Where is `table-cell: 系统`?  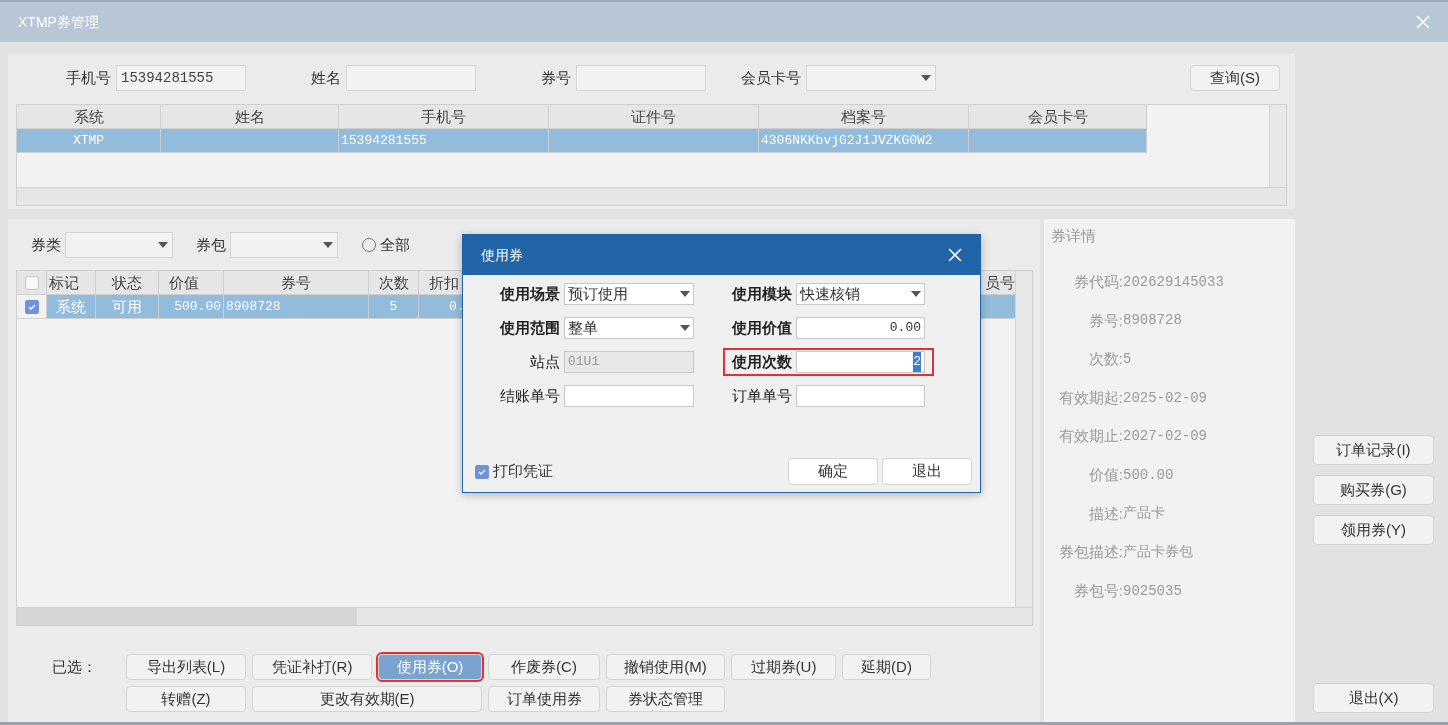 table-cell: 系统 is located at coordinates (71, 307).